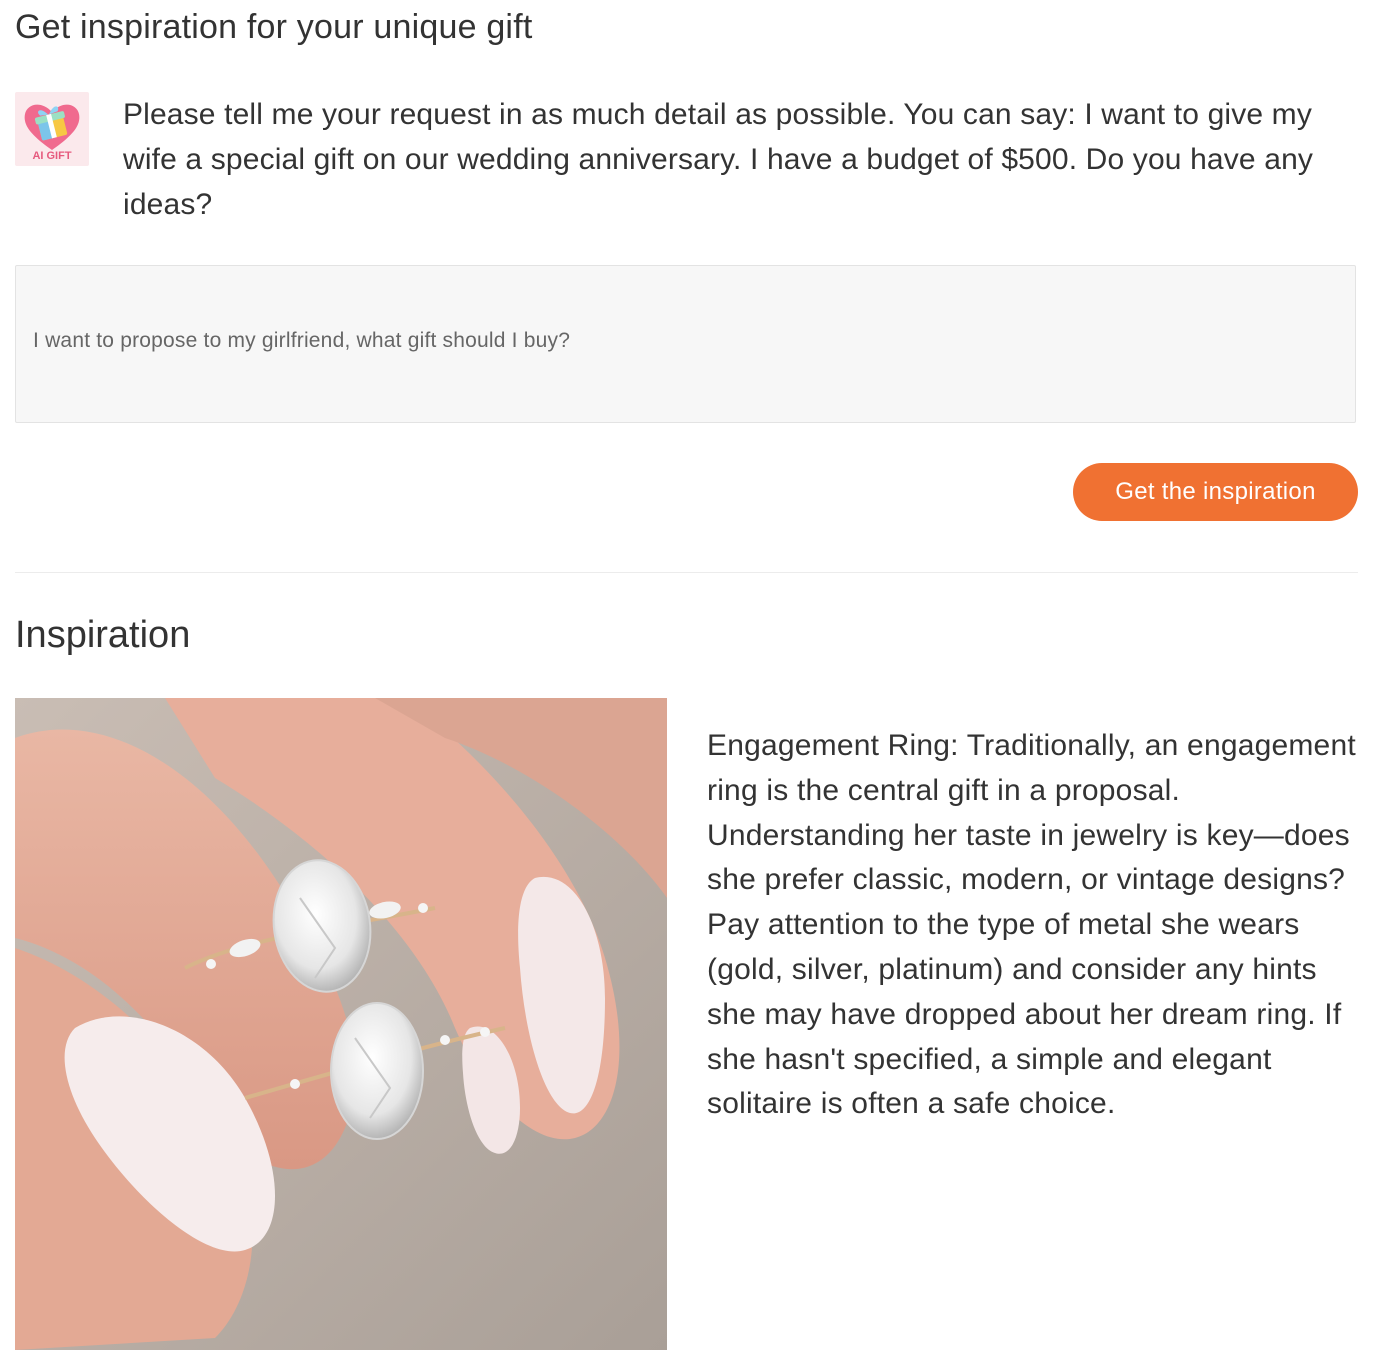 The width and height of the screenshot is (1390, 1362). What do you see at coordinates (103, 635) in the screenshot?
I see `inspiration-heading: Inspiration` at bounding box center [103, 635].